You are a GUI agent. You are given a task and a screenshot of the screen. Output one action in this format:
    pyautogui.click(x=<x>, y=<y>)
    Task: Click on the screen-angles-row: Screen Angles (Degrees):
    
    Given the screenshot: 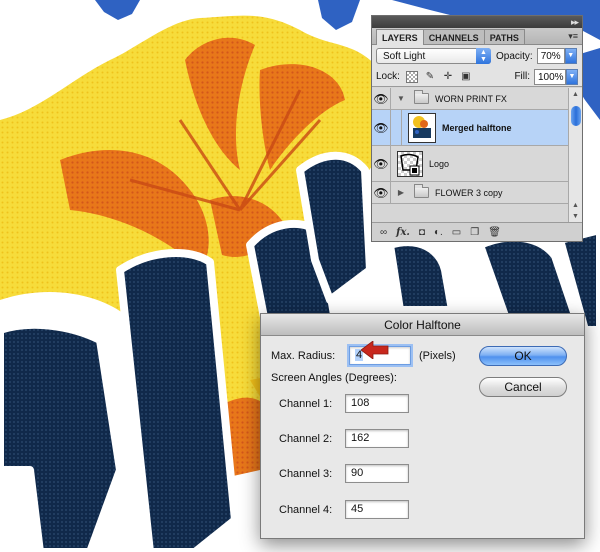 What is the action you would take?
    pyautogui.click(x=334, y=378)
    